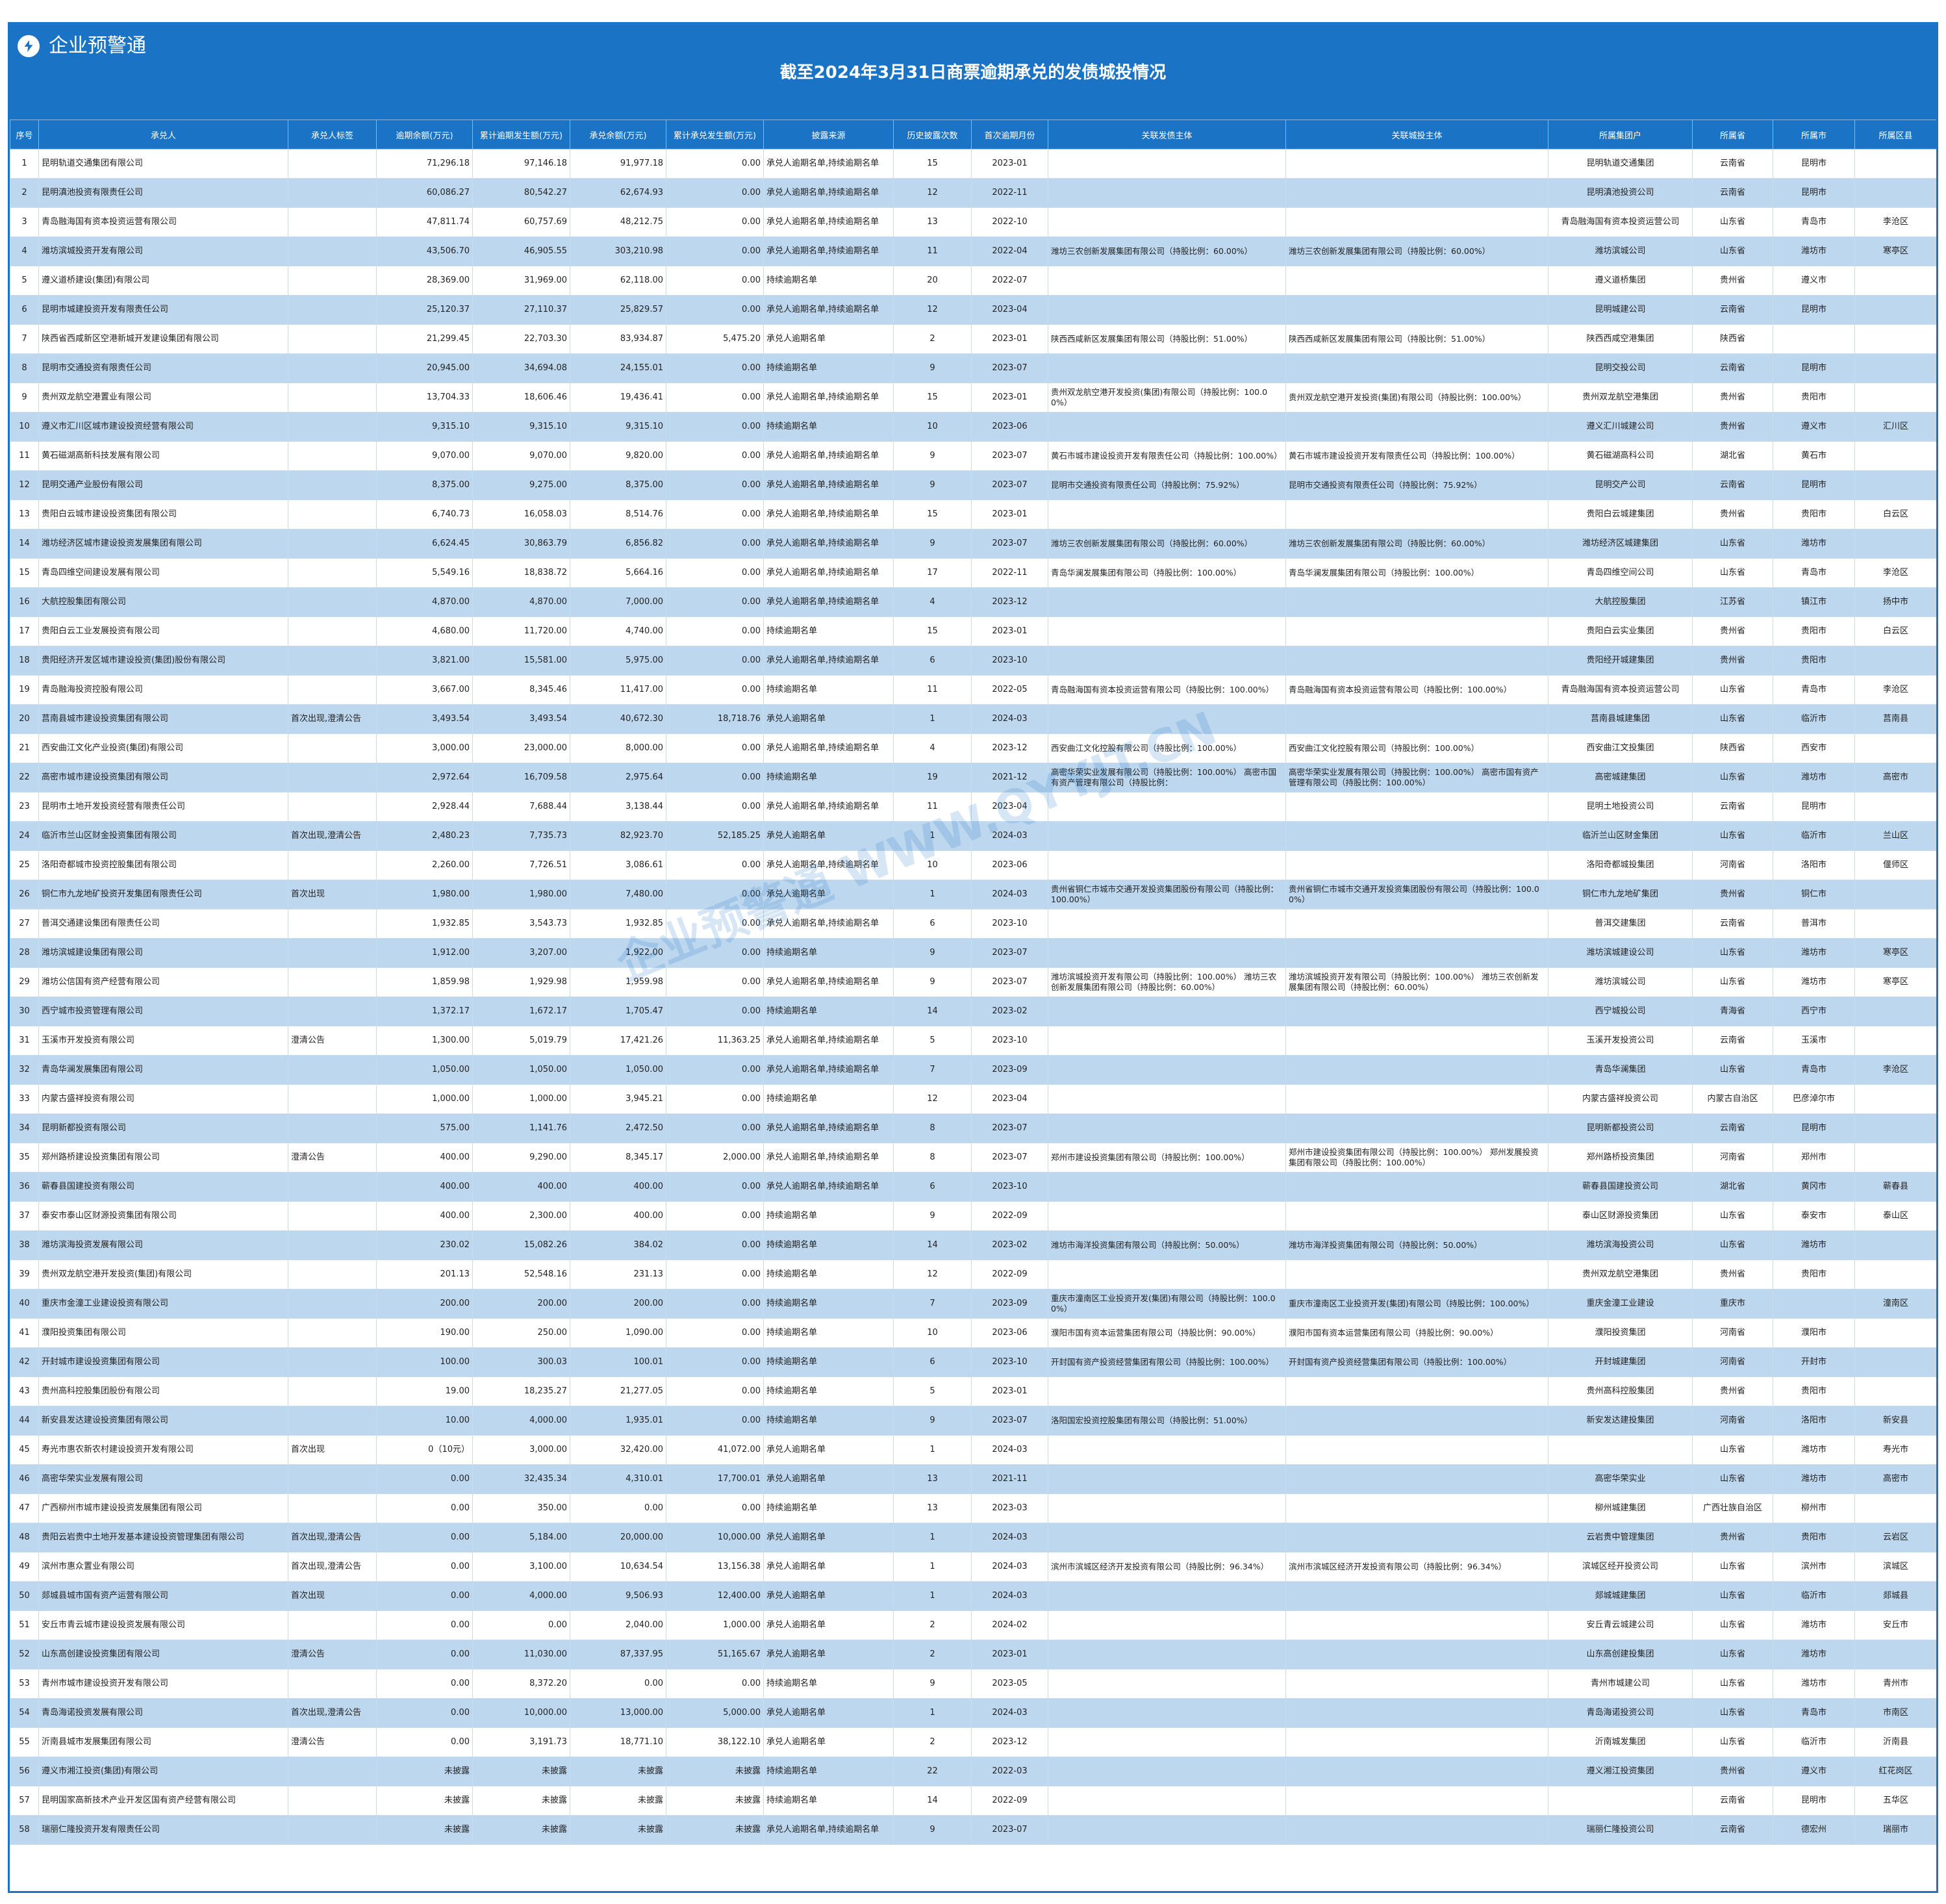 This screenshot has height=1904, width=1946. What do you see at coordinates (24, 135) in the screenshot?
I see `column-header: 序号` at bounding box center [24, 135].